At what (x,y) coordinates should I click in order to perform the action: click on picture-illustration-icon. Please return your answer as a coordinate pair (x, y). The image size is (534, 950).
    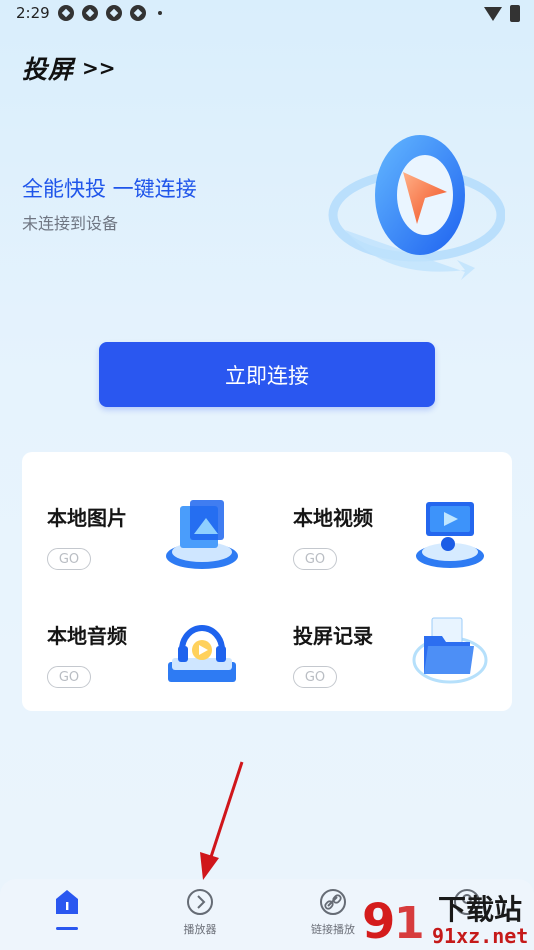
    Looking at the image, I should click on (202, 534).